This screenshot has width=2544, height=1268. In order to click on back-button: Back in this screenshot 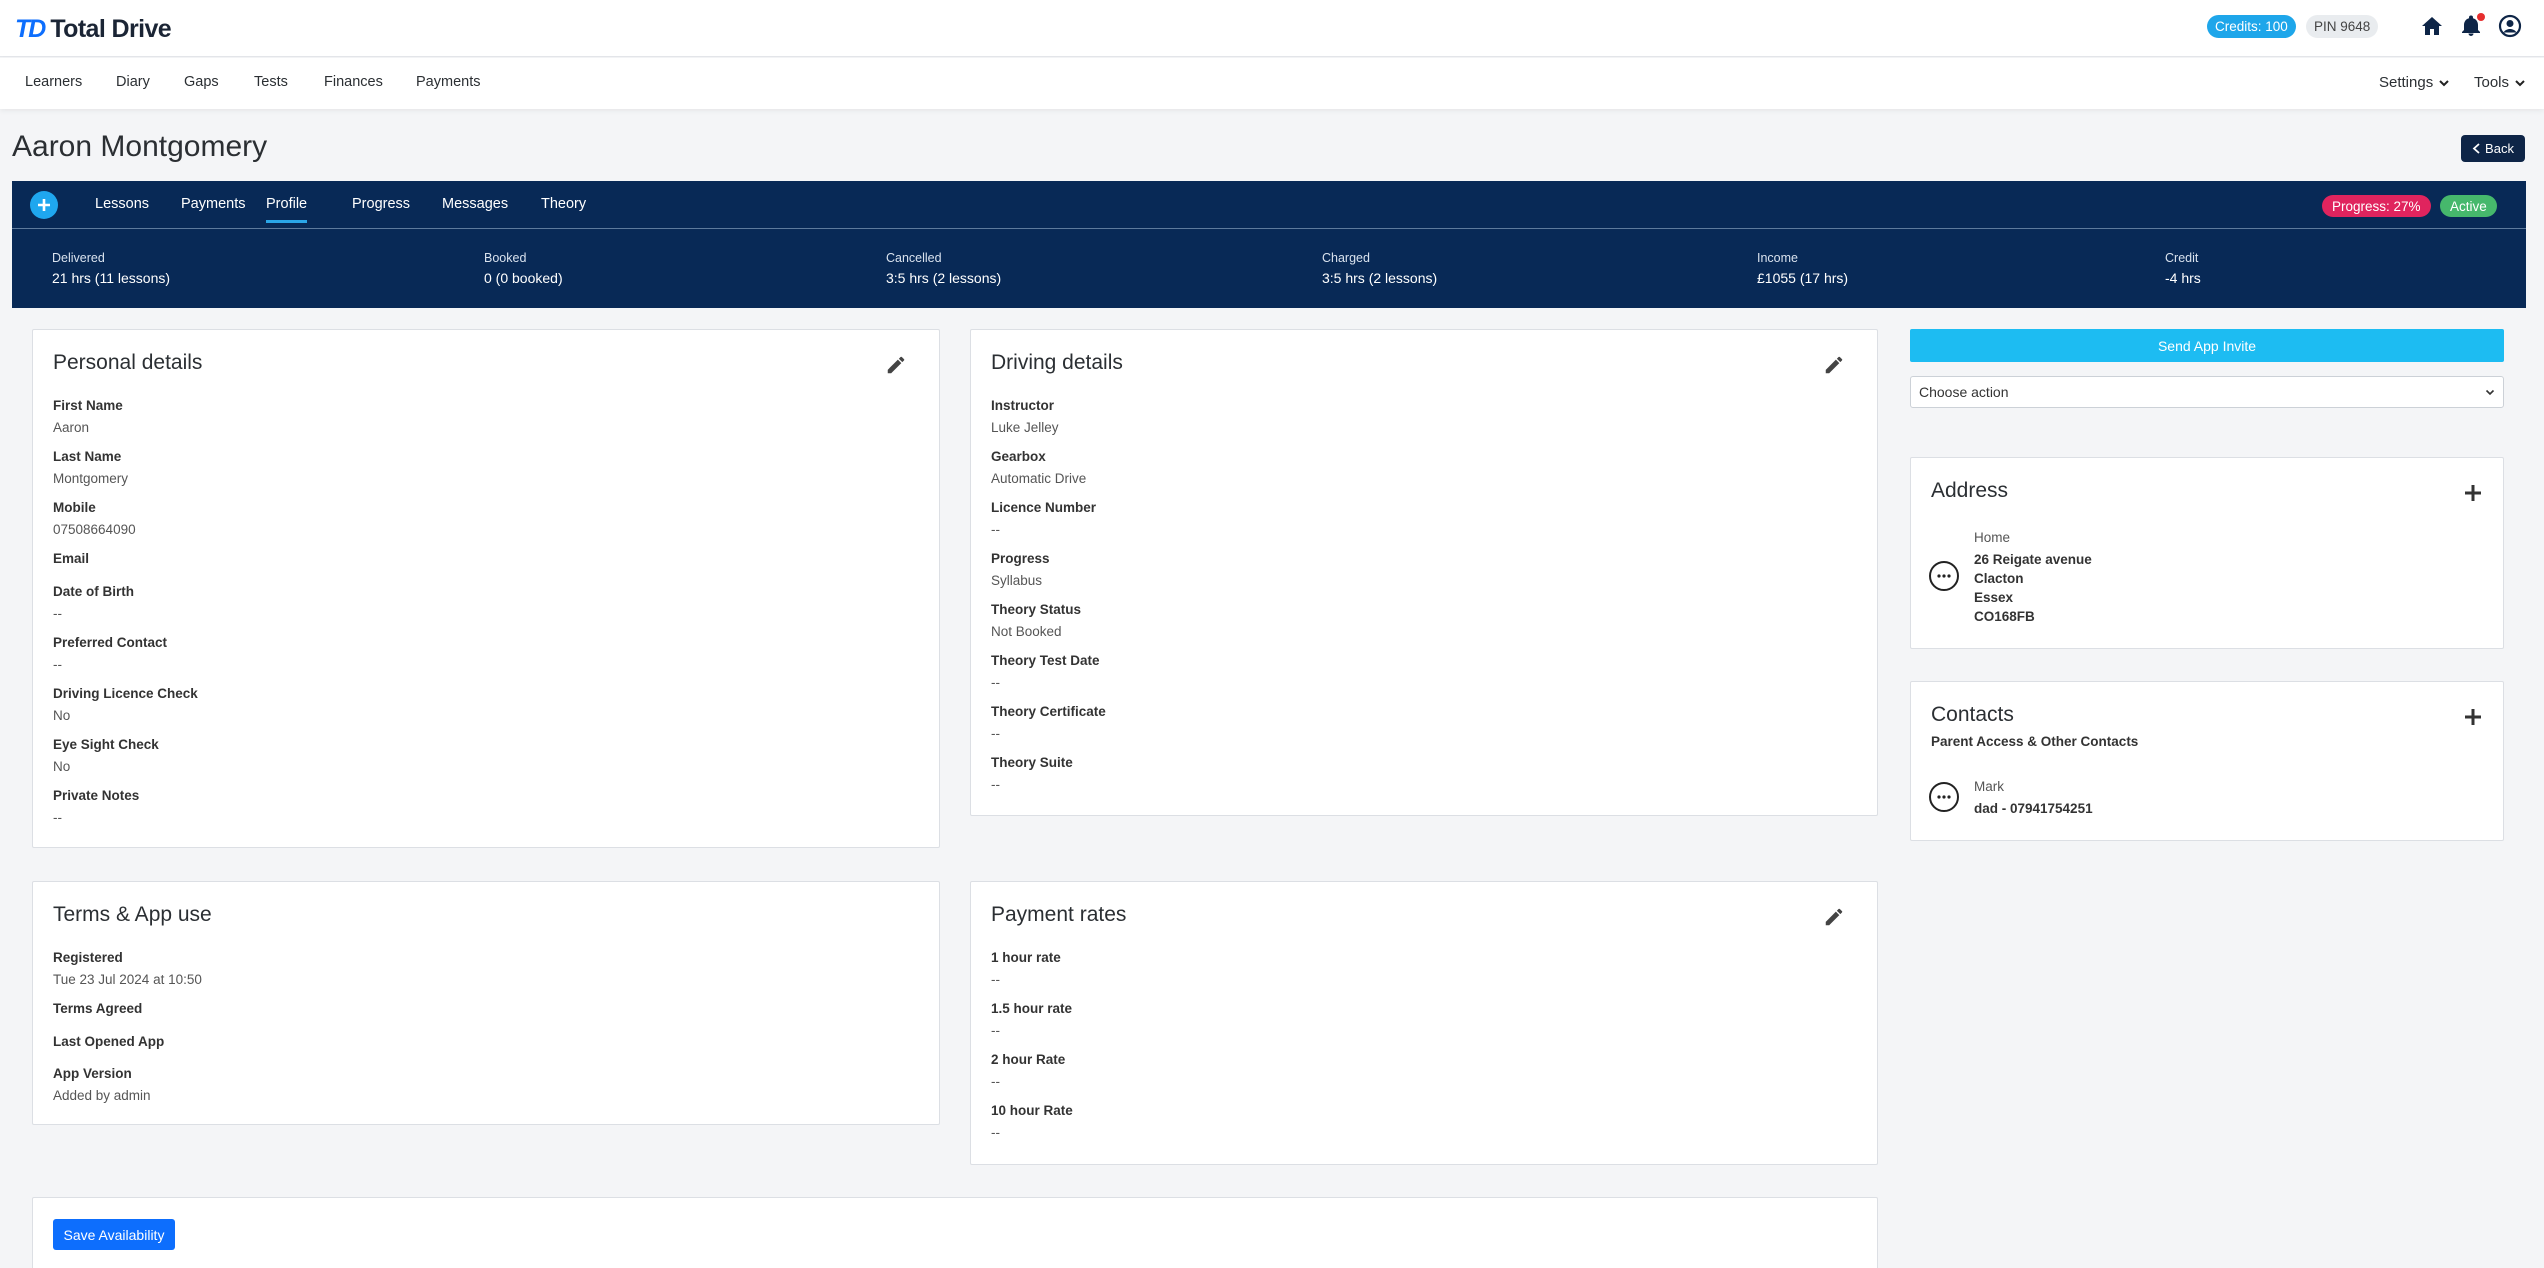, I will do `click(2493, 148)`.